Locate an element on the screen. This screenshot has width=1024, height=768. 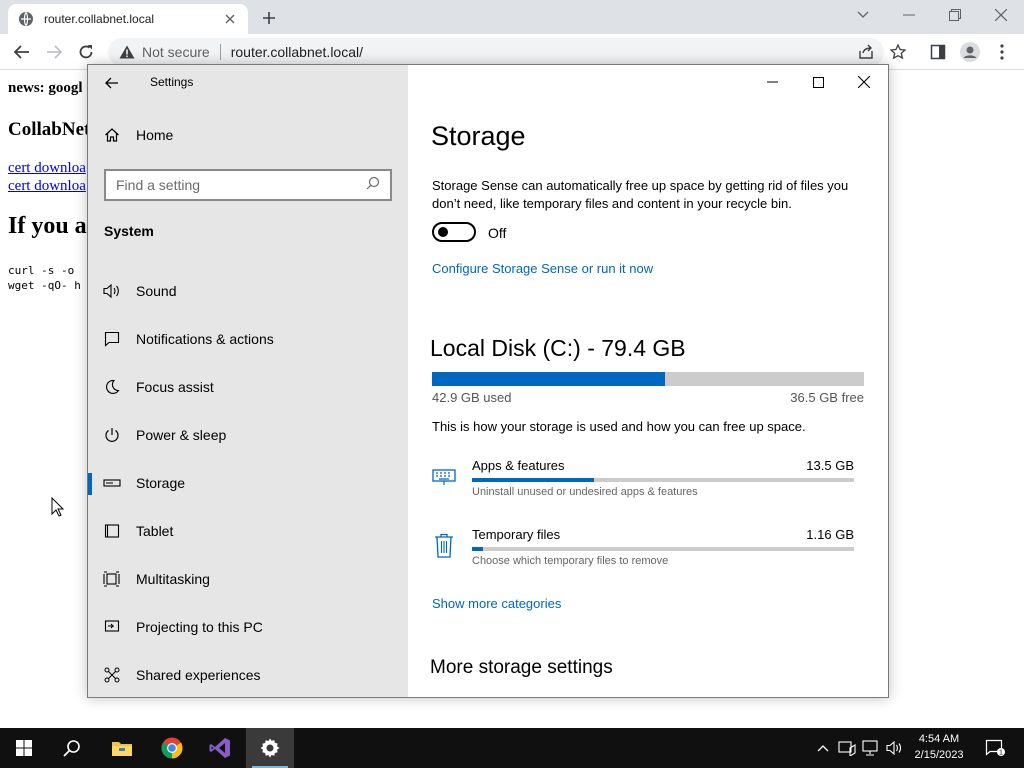
file-explorer-icon is located at coordinates (122, 748).